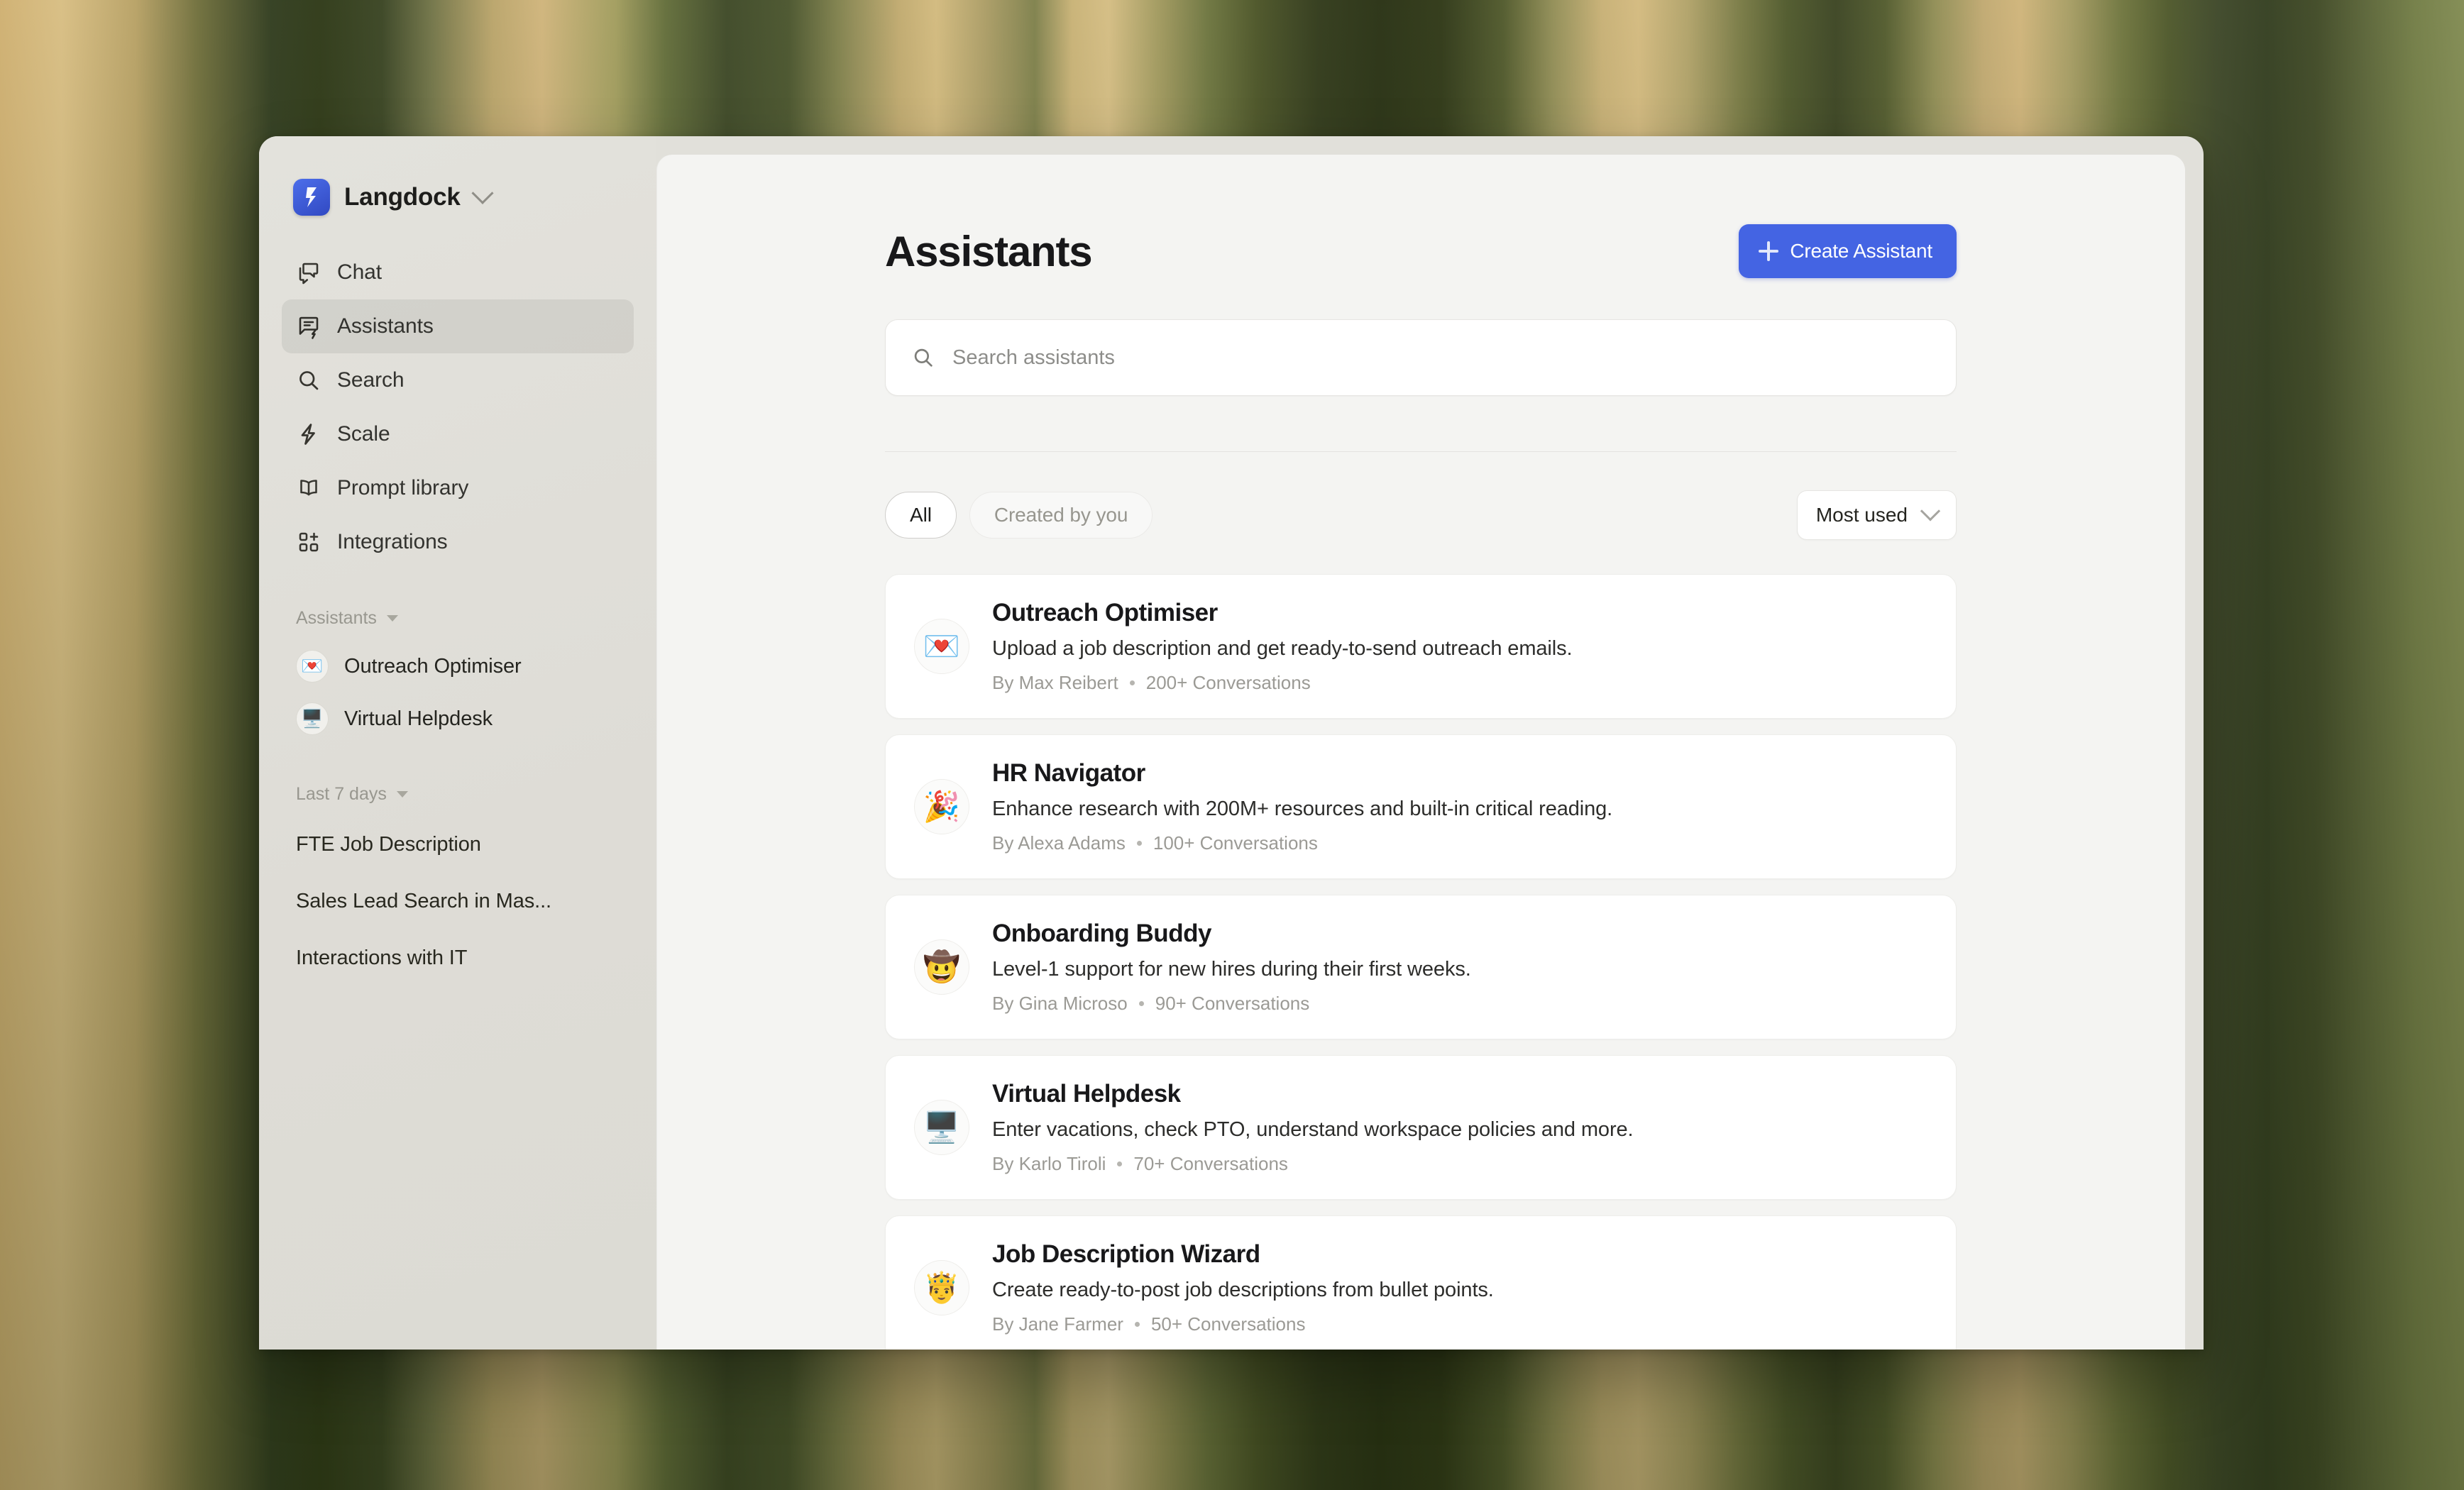 Image resolution: width=2464 pixels, height=1490 pixels. What do you see at coordinates (1460, 1324) in the screenshot?
I see `assistant-meta: By Jane Farmer 50+ Conversations` at bounding box center [1460, 1324].